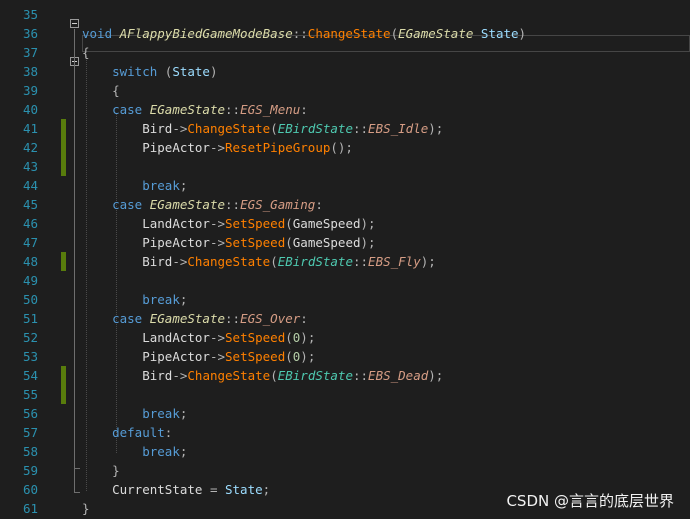 Image resolution: width=690 pixels, height=519 pixels. I want to click on code-line: Bird->ChangeState(EBirdState::EBS_Dead);, so click(262, 375).